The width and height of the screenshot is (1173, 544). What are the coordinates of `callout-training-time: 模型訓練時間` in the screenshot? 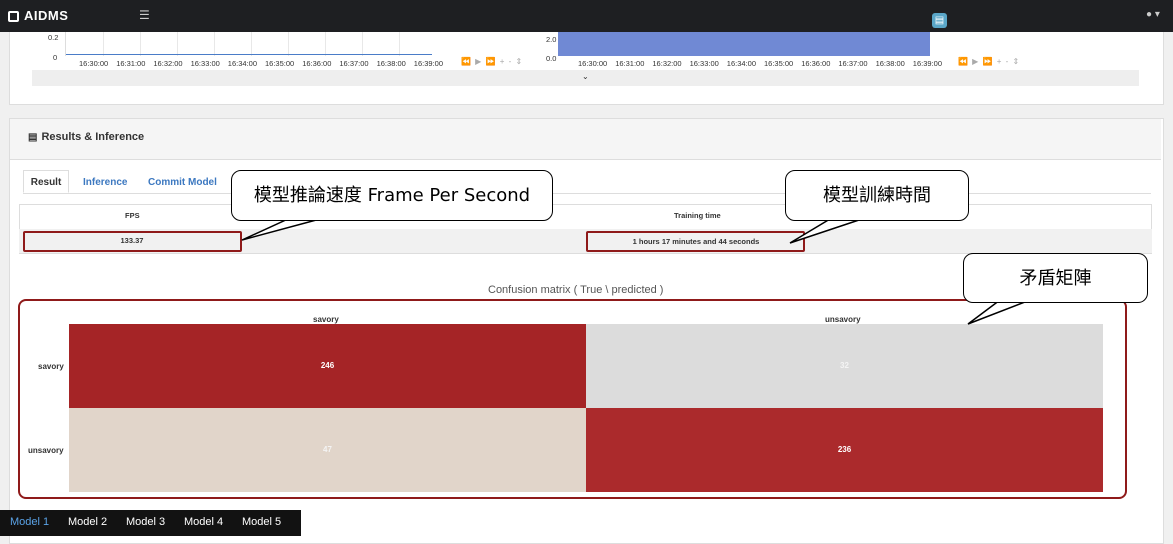 It's located at (877, 195).